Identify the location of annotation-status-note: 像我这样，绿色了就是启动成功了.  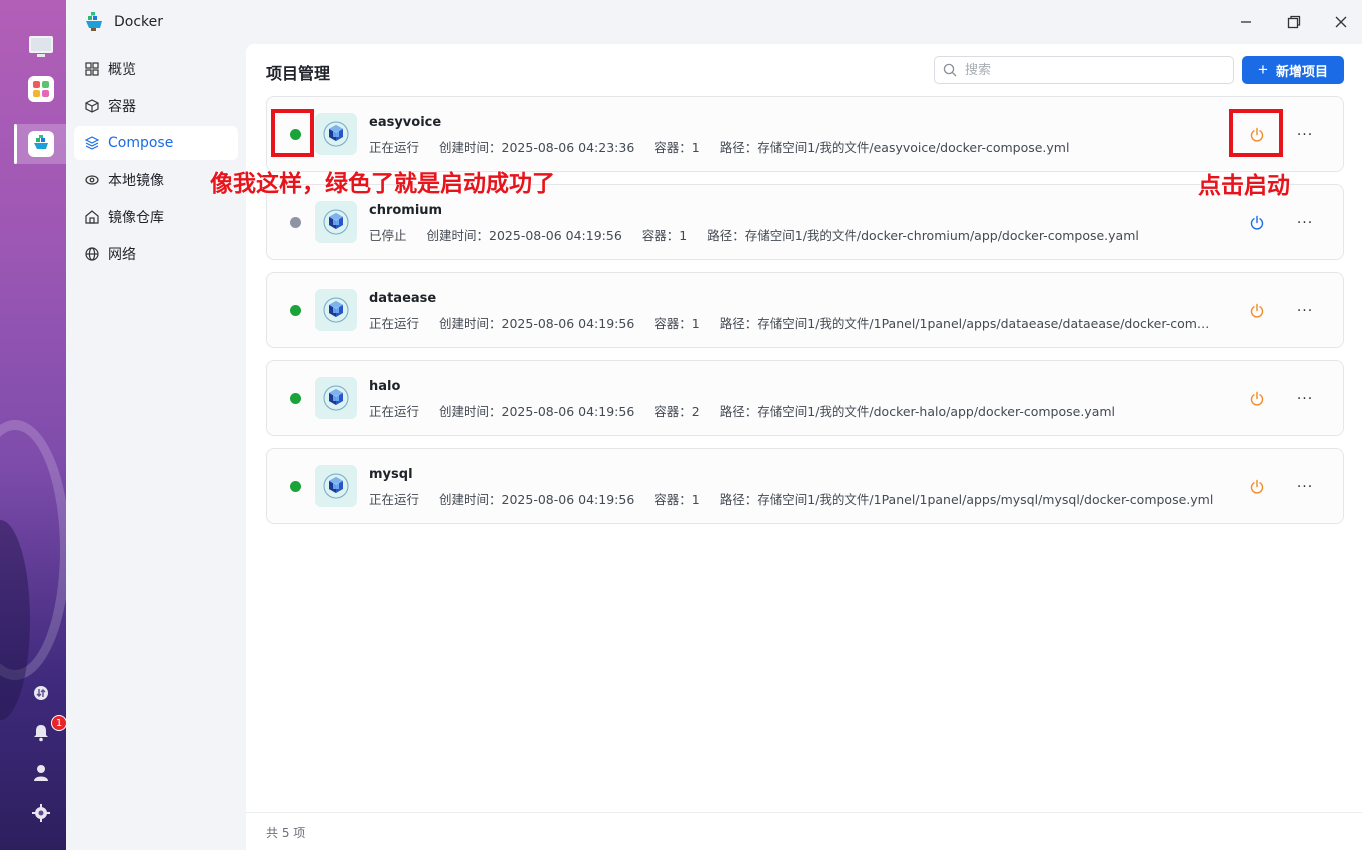
(382, 184).